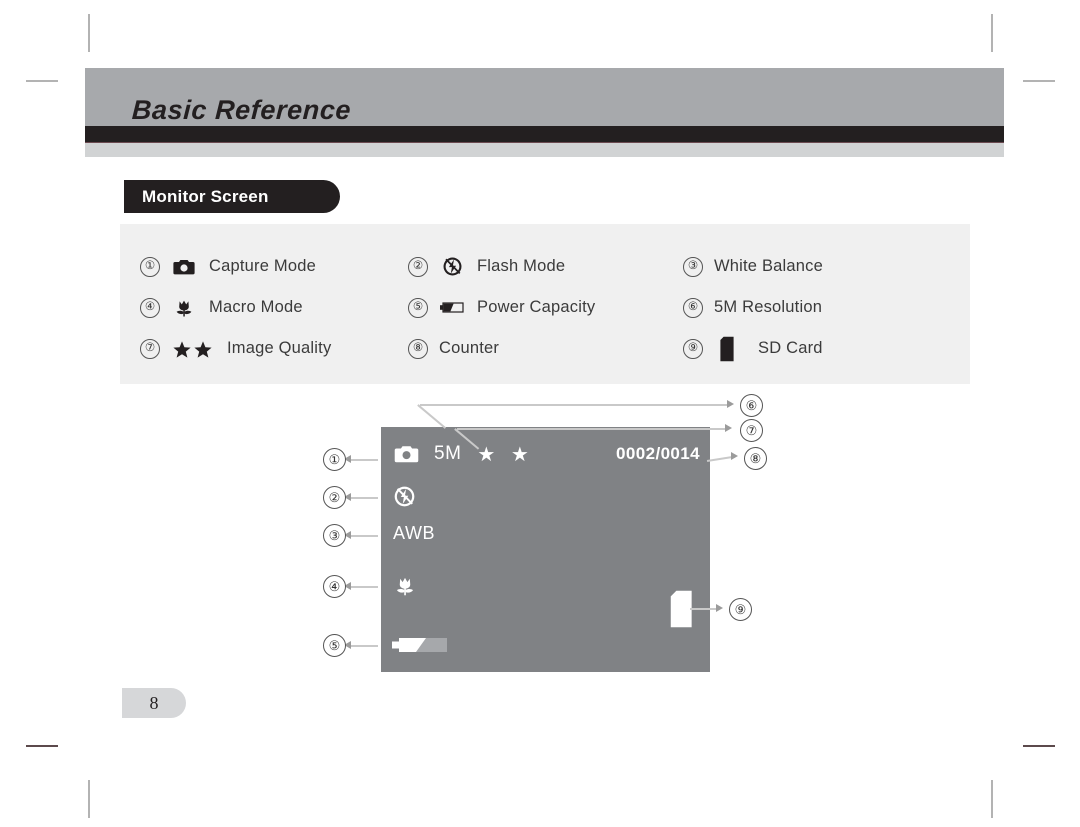 The width and height of the screenshot is (1080, 827). Describe the element at coordinates (505, 454) in the screenshot. I see `lcd-quality-stars: ★ ★` at that location.